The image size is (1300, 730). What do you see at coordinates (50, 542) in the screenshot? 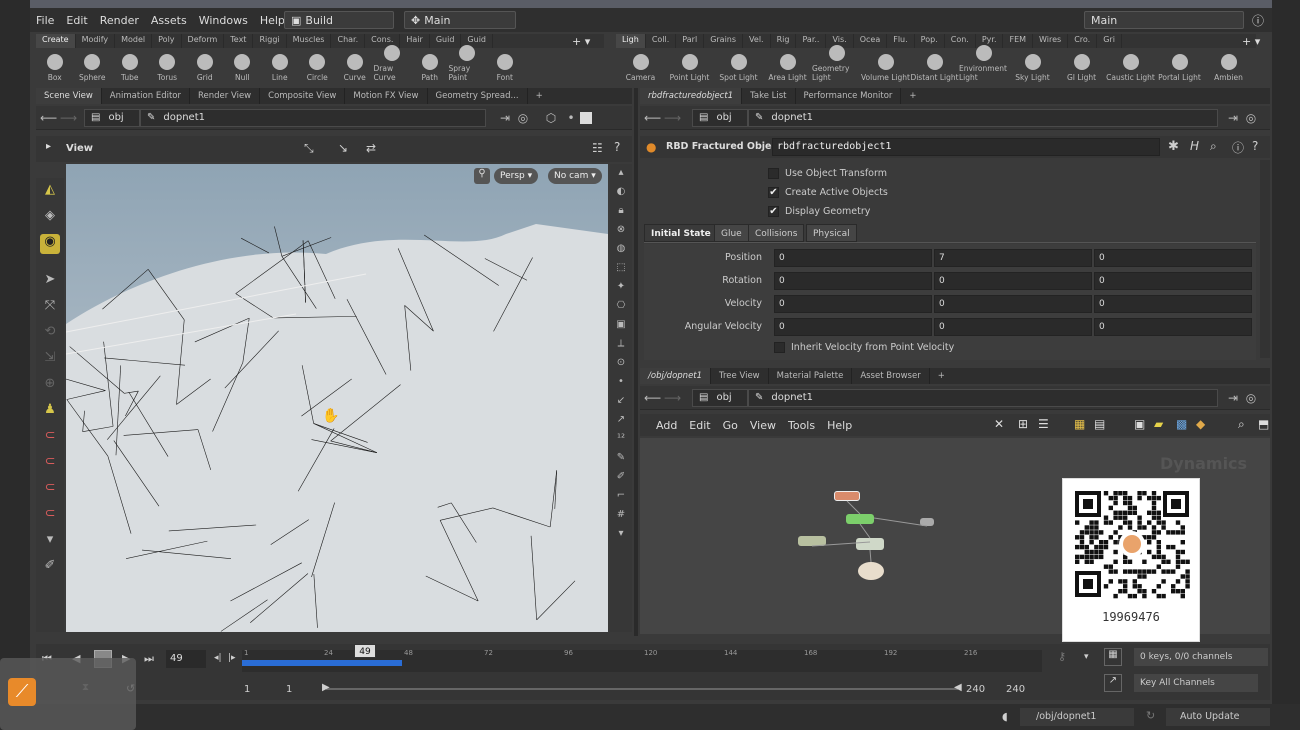
I see `expand-icon: ▾` at bounding box center [50, 542].